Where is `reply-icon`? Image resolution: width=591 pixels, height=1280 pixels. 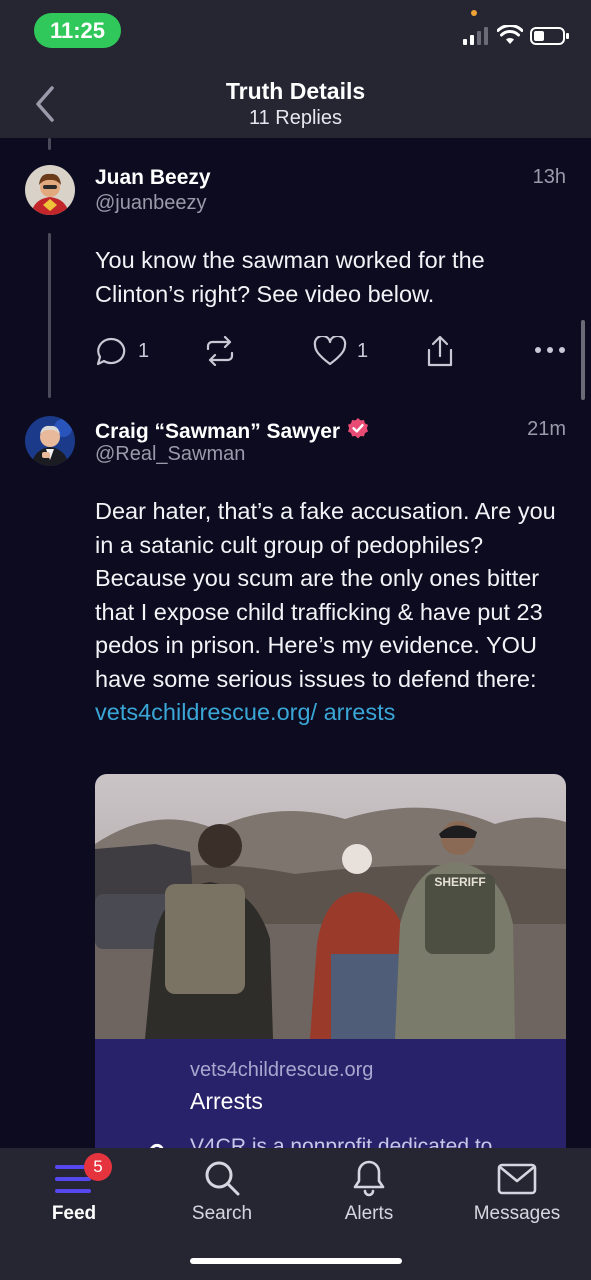
reply-icon is located at coordinates (111, 352).